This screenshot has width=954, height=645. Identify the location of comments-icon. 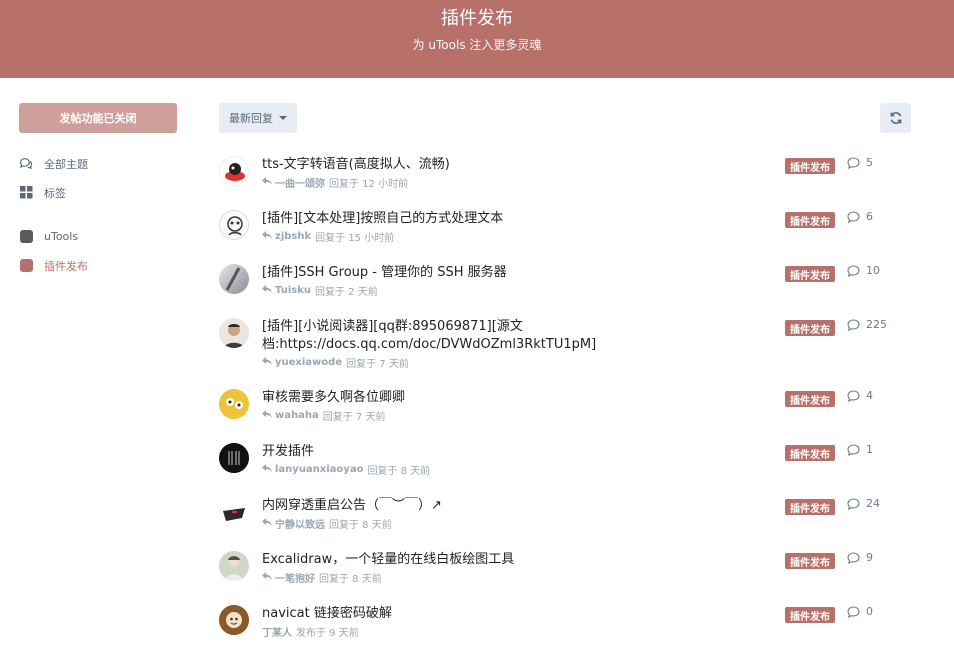
(26, 164).